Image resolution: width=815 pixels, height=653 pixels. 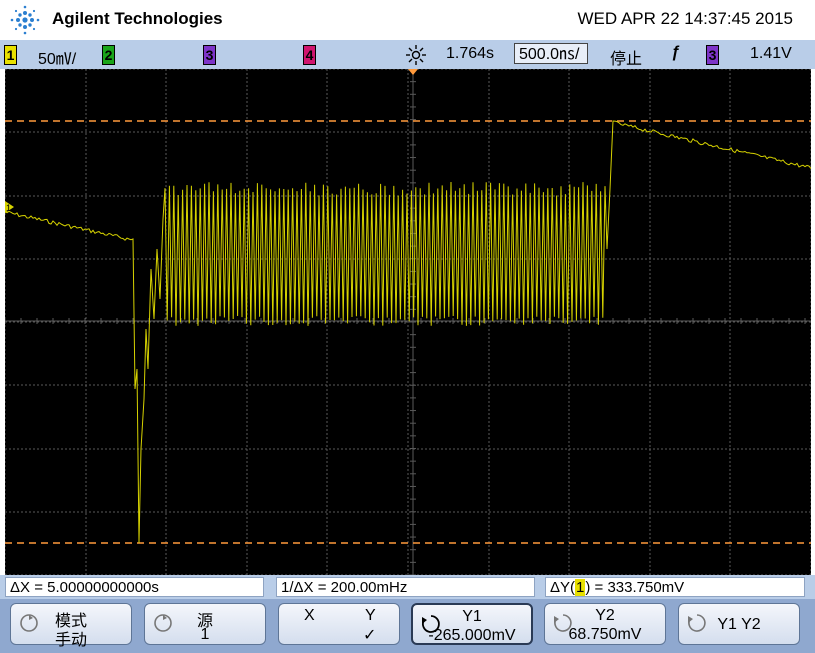 What do you see at coordinates (580, 587) in the screenshot?
I see `delta-y-channel: 1` at bounding box center [580, 587].